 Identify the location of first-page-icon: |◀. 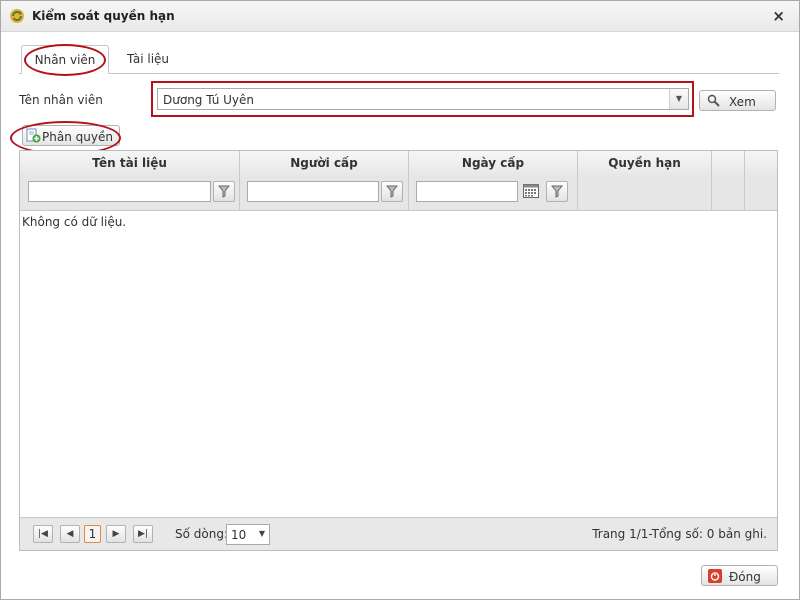
(43, 534).